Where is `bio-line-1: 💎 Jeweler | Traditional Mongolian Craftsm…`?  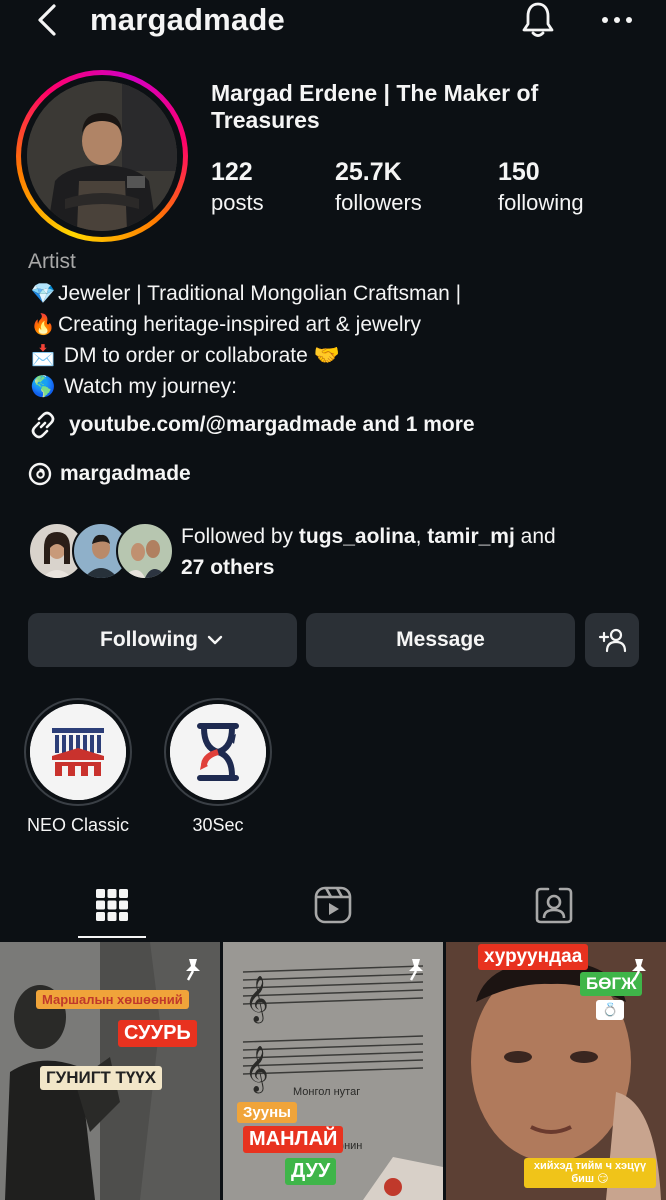
bio-line-1: 💎 Jeweler | Traditional Mongolian Craftsm… is located at coordinates (245, 294).